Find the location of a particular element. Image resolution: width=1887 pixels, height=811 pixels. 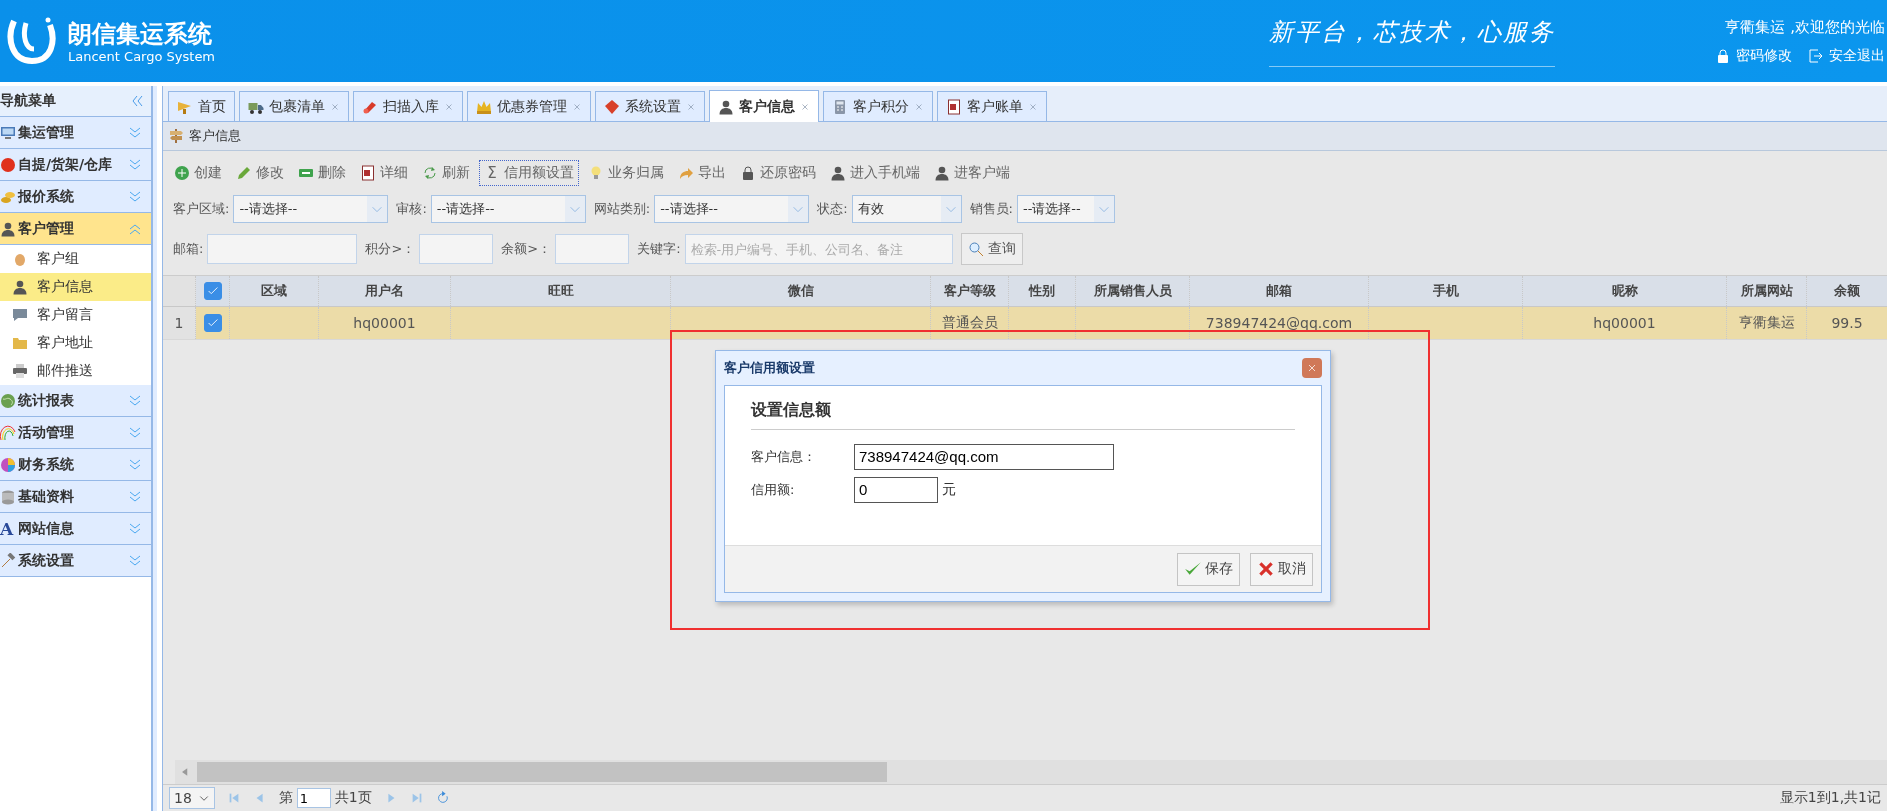

column-header: 所属网站 is located at coordinates (1767, 291).